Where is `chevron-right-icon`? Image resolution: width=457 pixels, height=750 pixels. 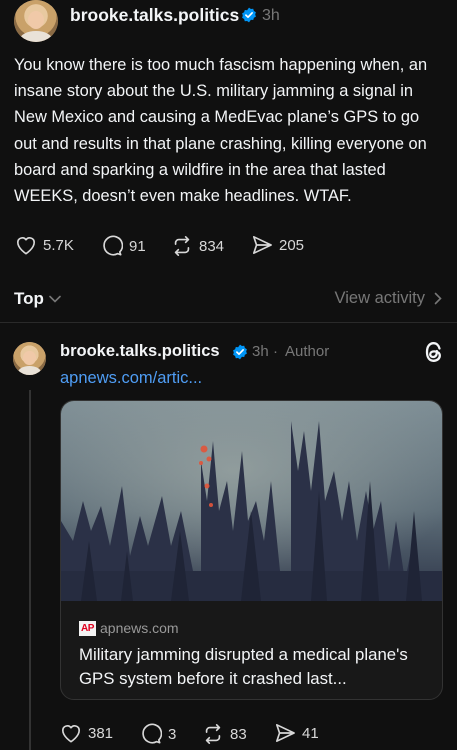 chevron-right-icon is located at coordinates (438, 298).